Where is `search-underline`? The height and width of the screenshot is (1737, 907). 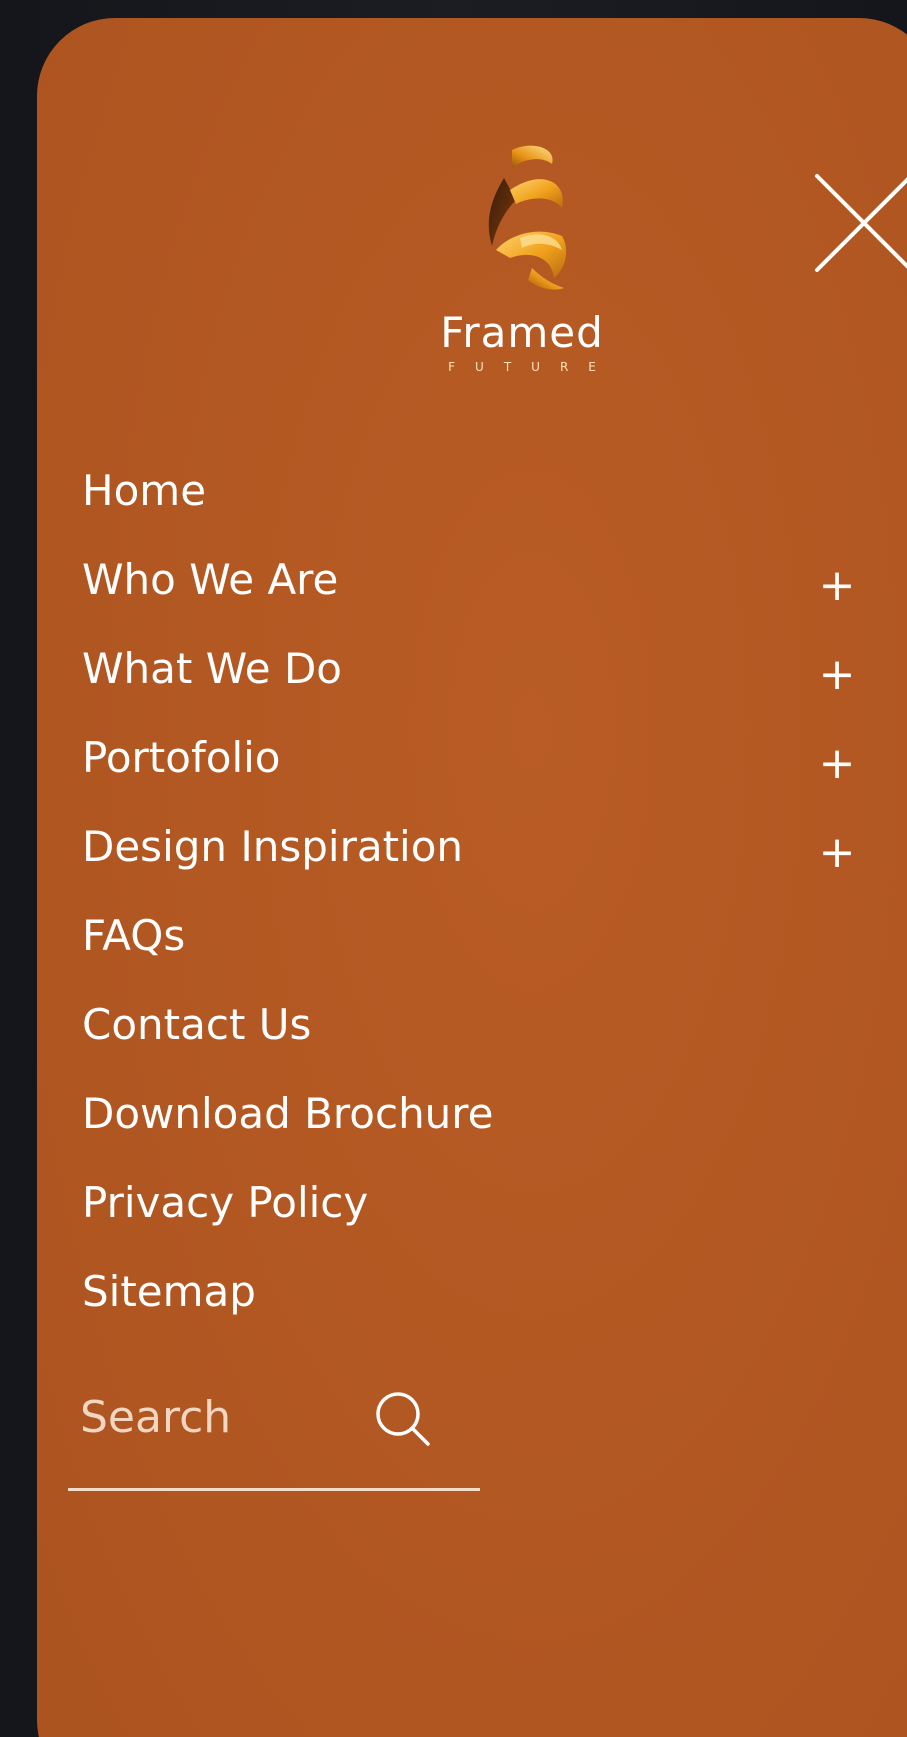 search-underline is located at coordinates (274, 1489).